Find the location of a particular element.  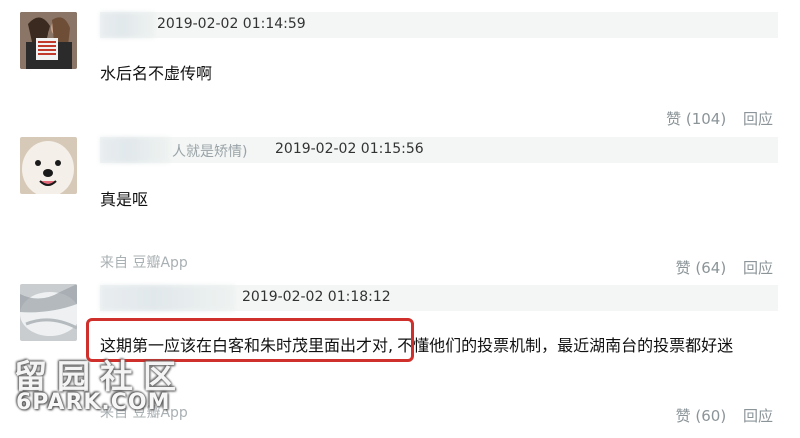

comment-actions: 赞 (64) 回应 is located at coordinates (718, 267).